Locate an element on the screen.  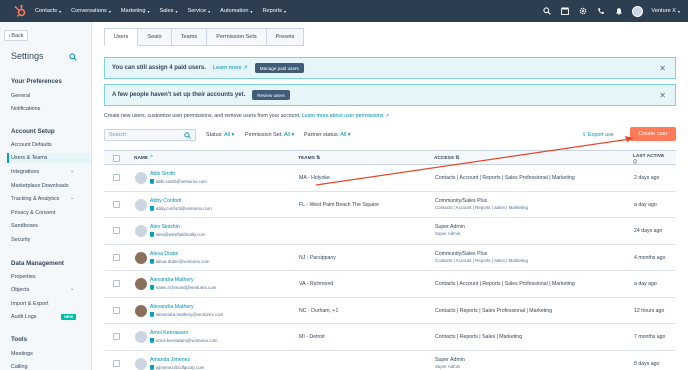
user-name-link: Alexa Drake is located at coordinates (164, 254).